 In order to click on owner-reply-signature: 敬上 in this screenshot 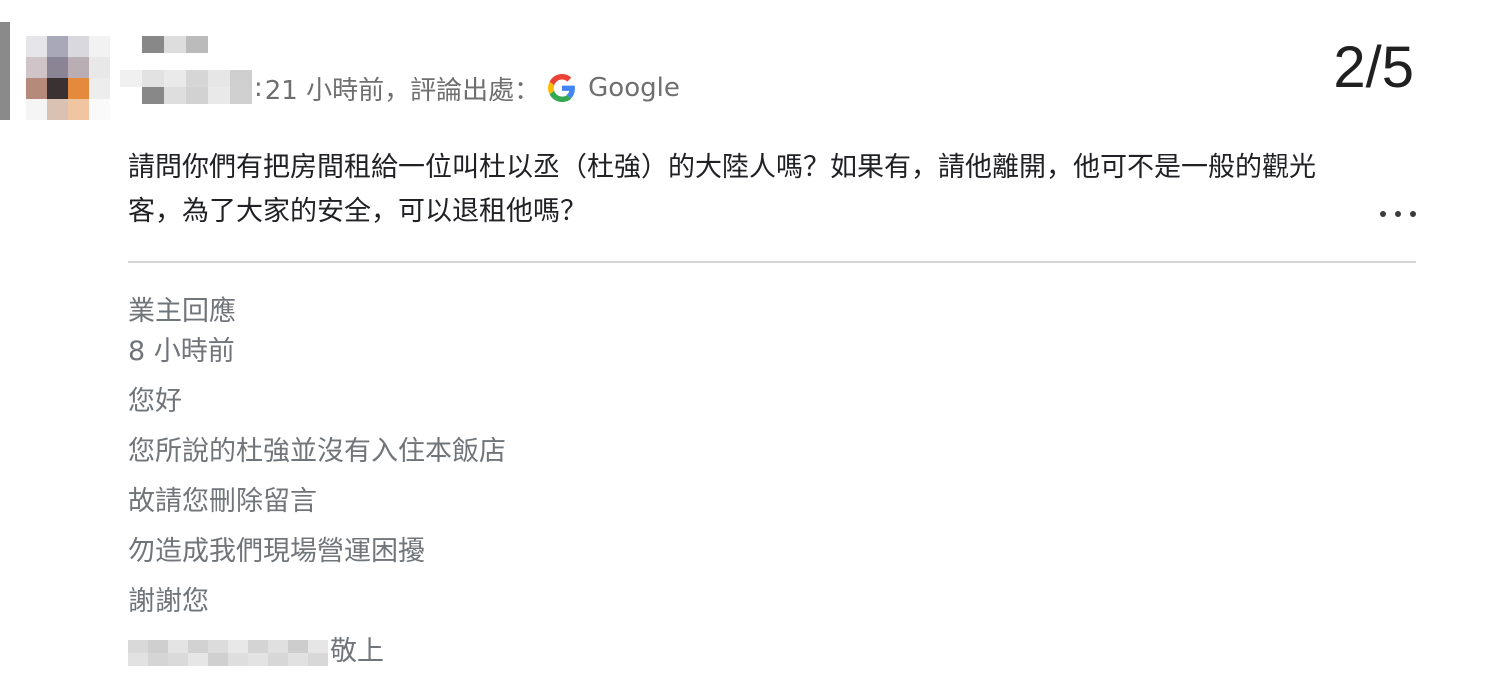, I will do `click(317, 657)`.